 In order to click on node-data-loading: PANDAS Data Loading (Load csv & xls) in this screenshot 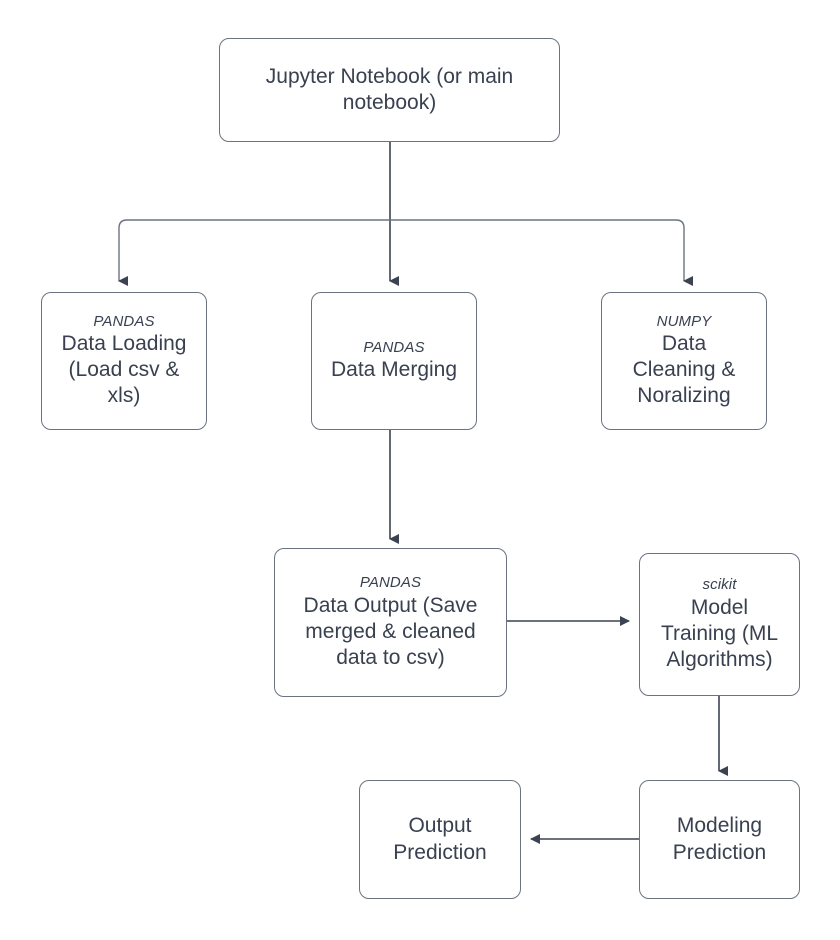, I will do `click(124, 361)`.